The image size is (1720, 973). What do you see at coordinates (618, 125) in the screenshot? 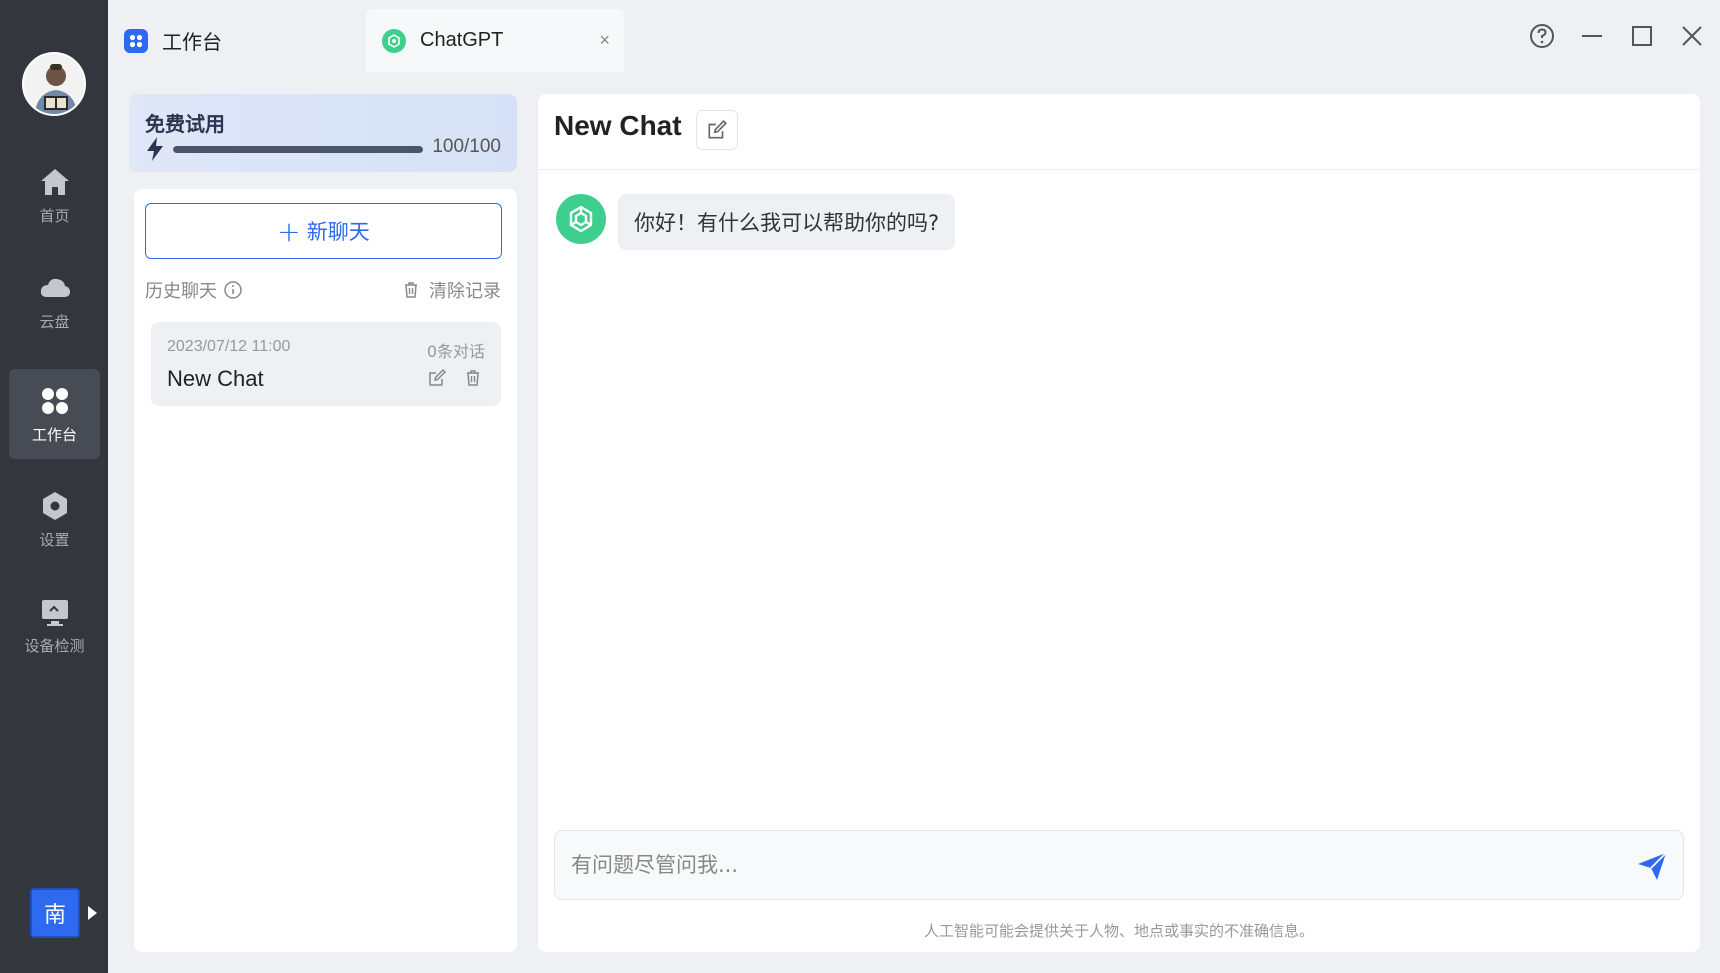
I see `page-title: New Chat` at bounding box center [618, 125].